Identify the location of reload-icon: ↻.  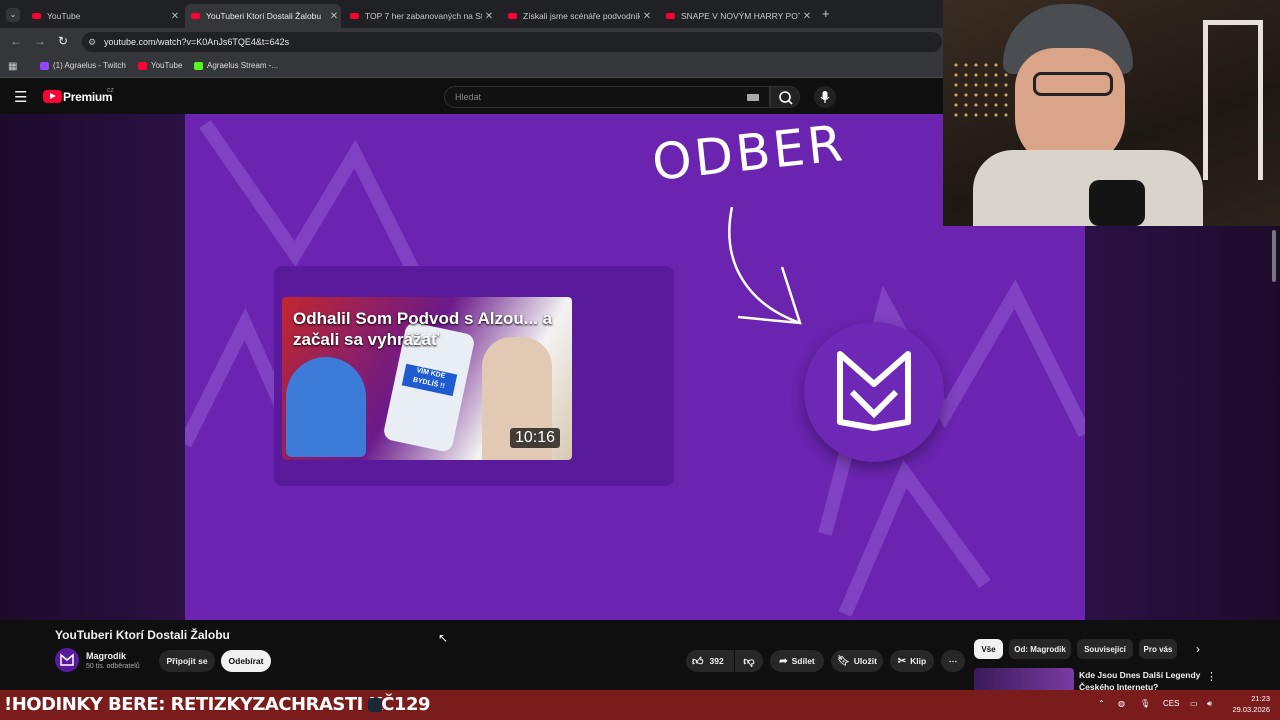
(63, 41).